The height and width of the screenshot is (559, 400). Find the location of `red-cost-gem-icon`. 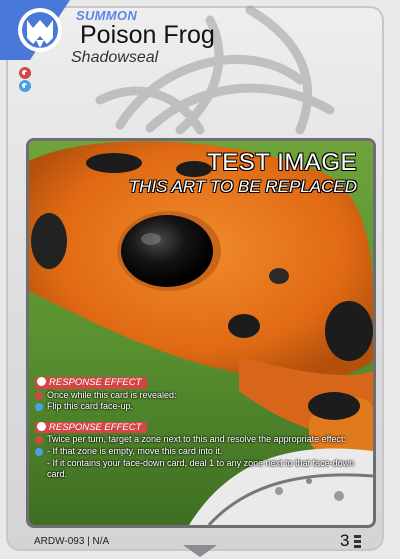

red-cost-gem-icon is located at coordinates (25, 73).